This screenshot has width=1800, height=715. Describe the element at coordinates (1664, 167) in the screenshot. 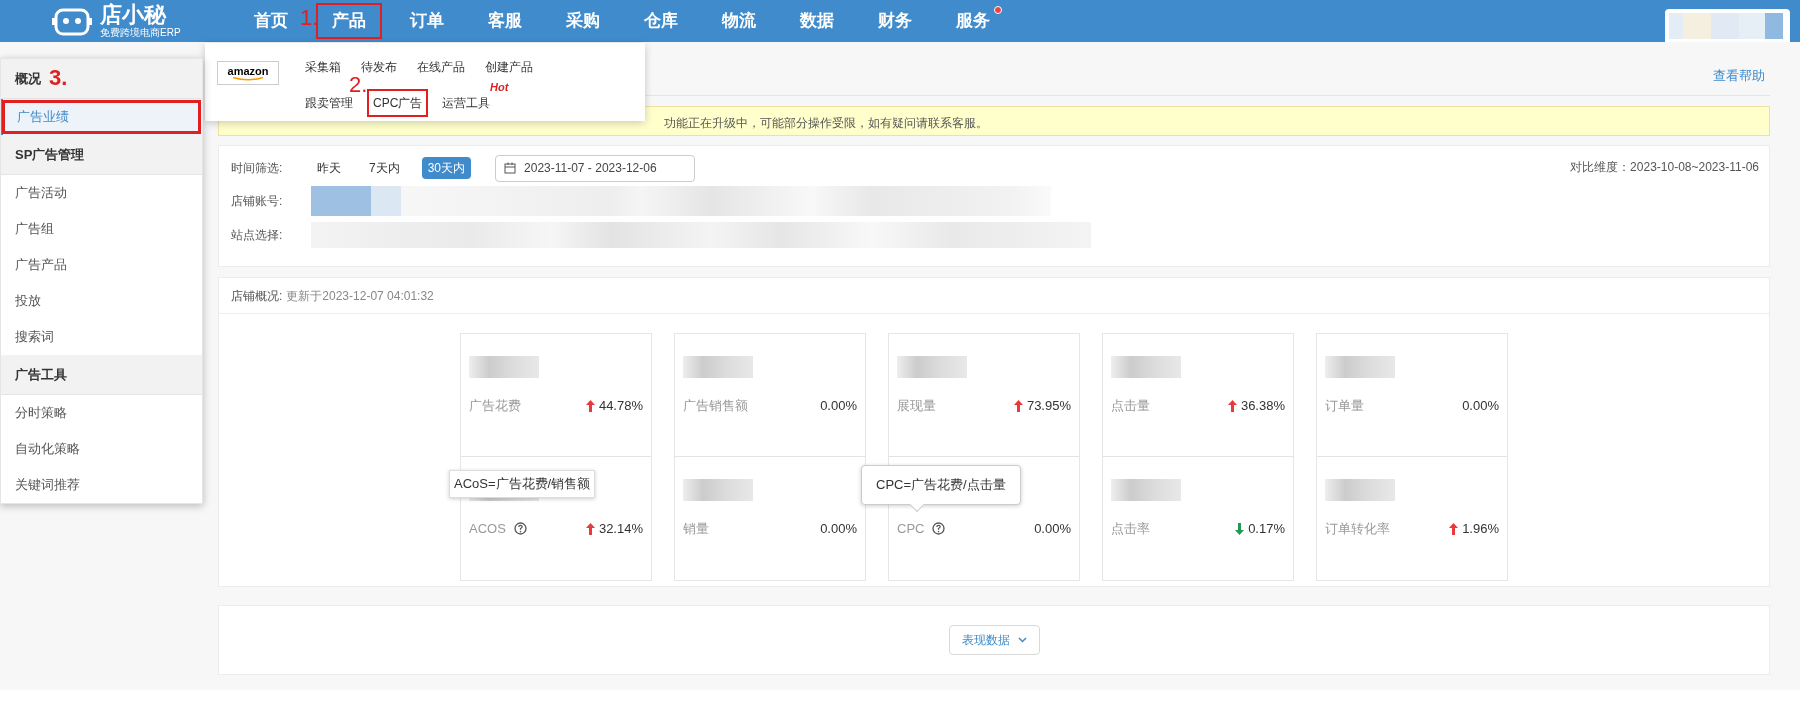

I see `compare-range-text: 对比维度：2023-10-08~2023-11-06` at that location.